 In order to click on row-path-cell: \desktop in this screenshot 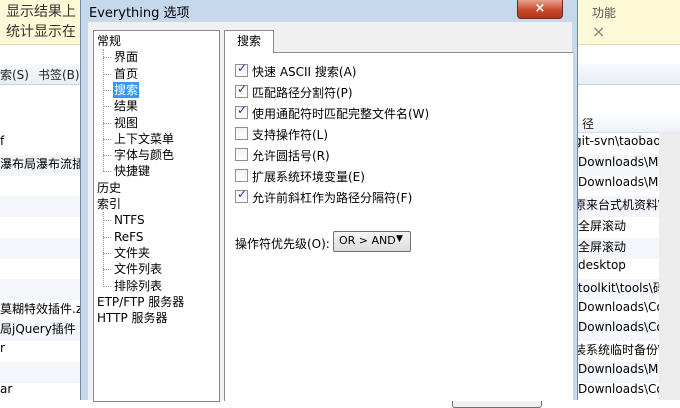, I will do `click(600, 265)`.